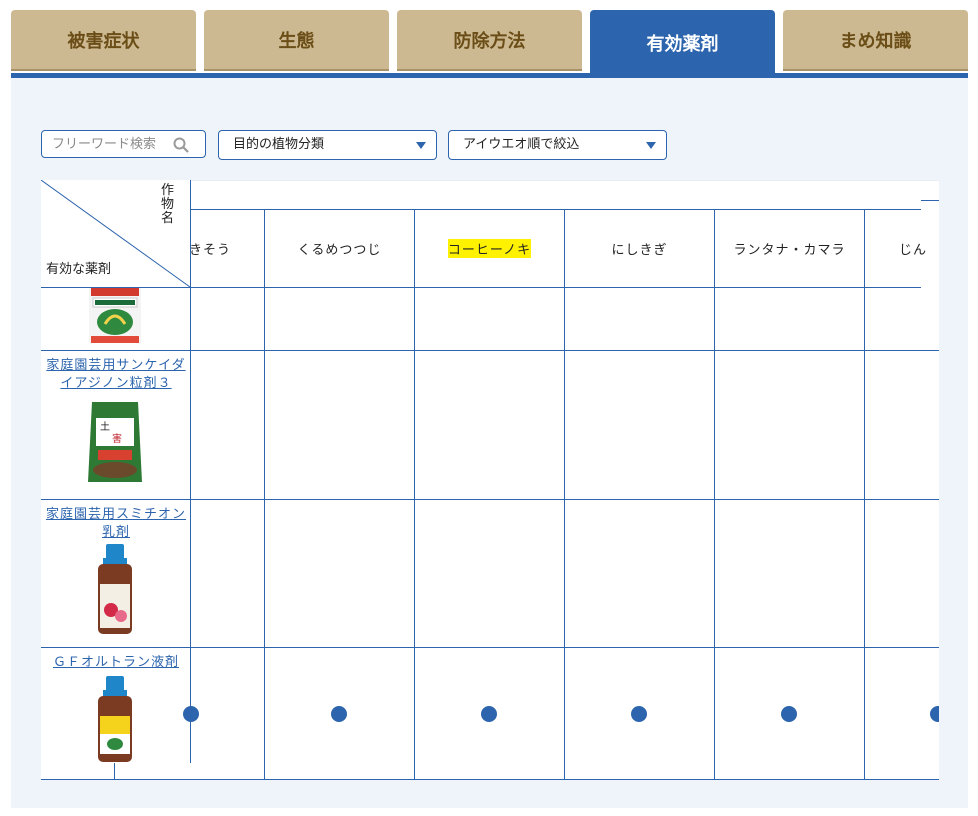 The image size is (978, 816). I want to click on product-package-image, so click(115, 315).